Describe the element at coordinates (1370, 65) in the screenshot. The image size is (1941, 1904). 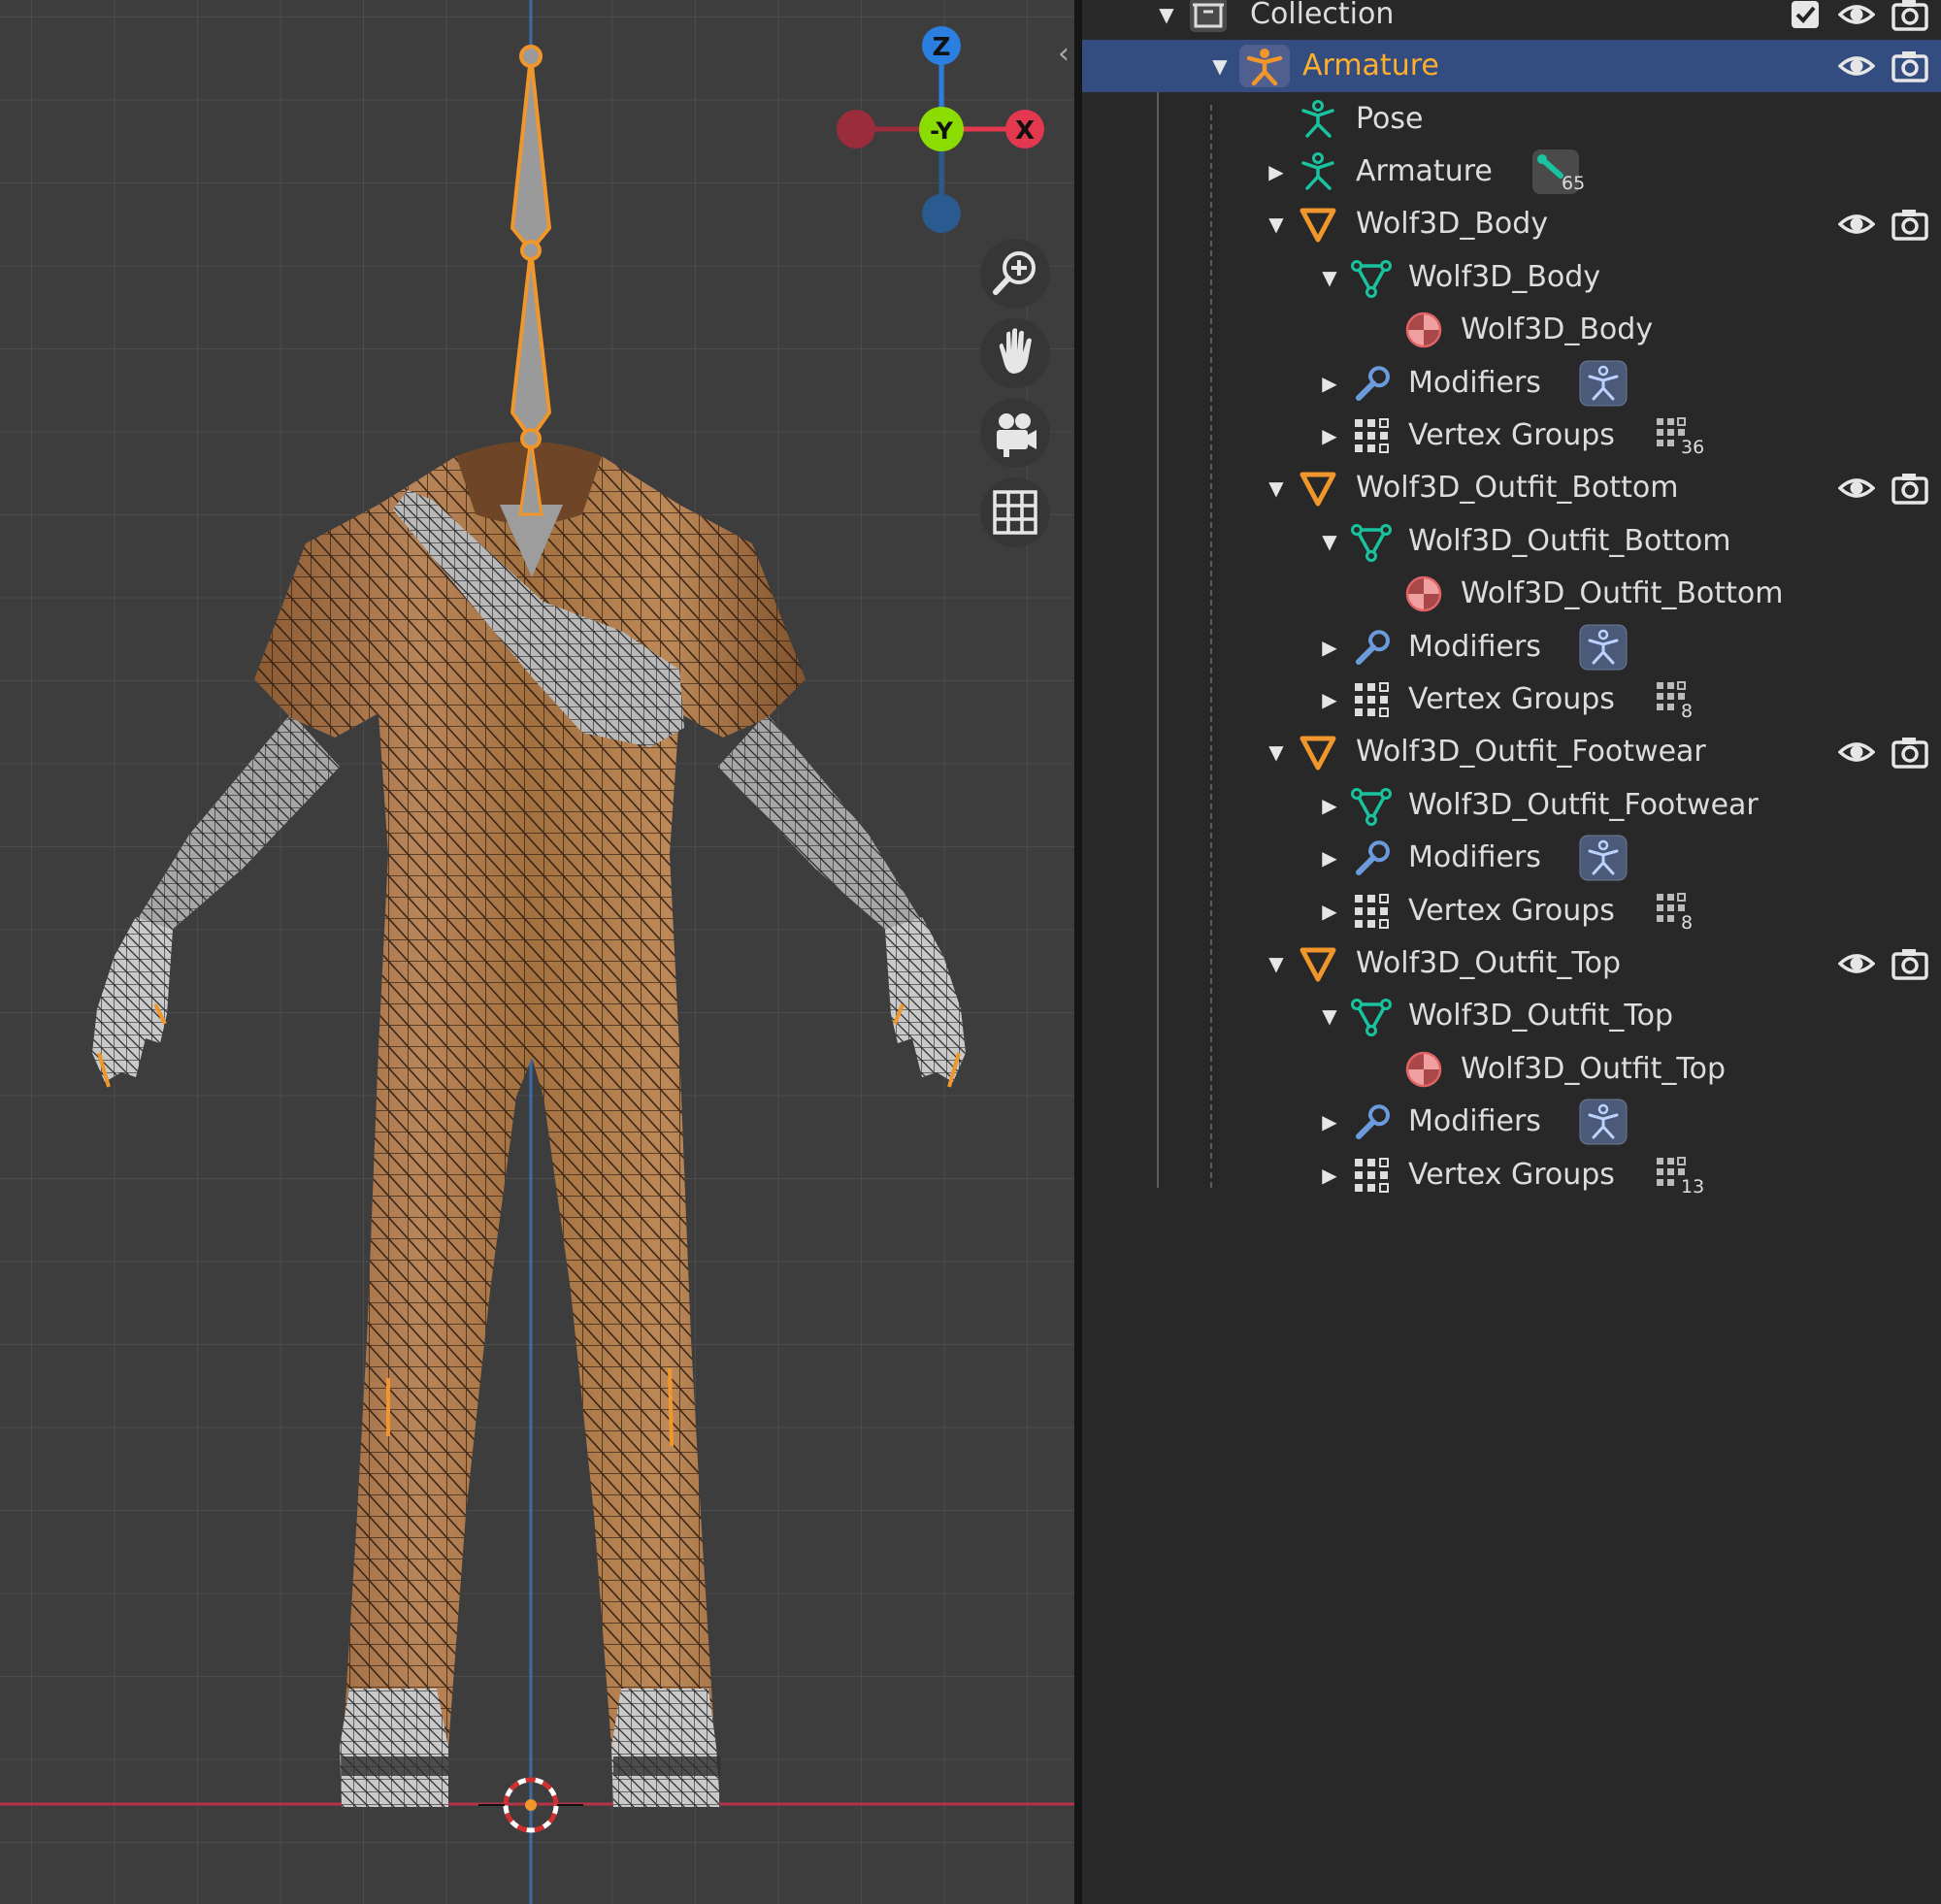
I see `outliner-label: Armature` at that location.